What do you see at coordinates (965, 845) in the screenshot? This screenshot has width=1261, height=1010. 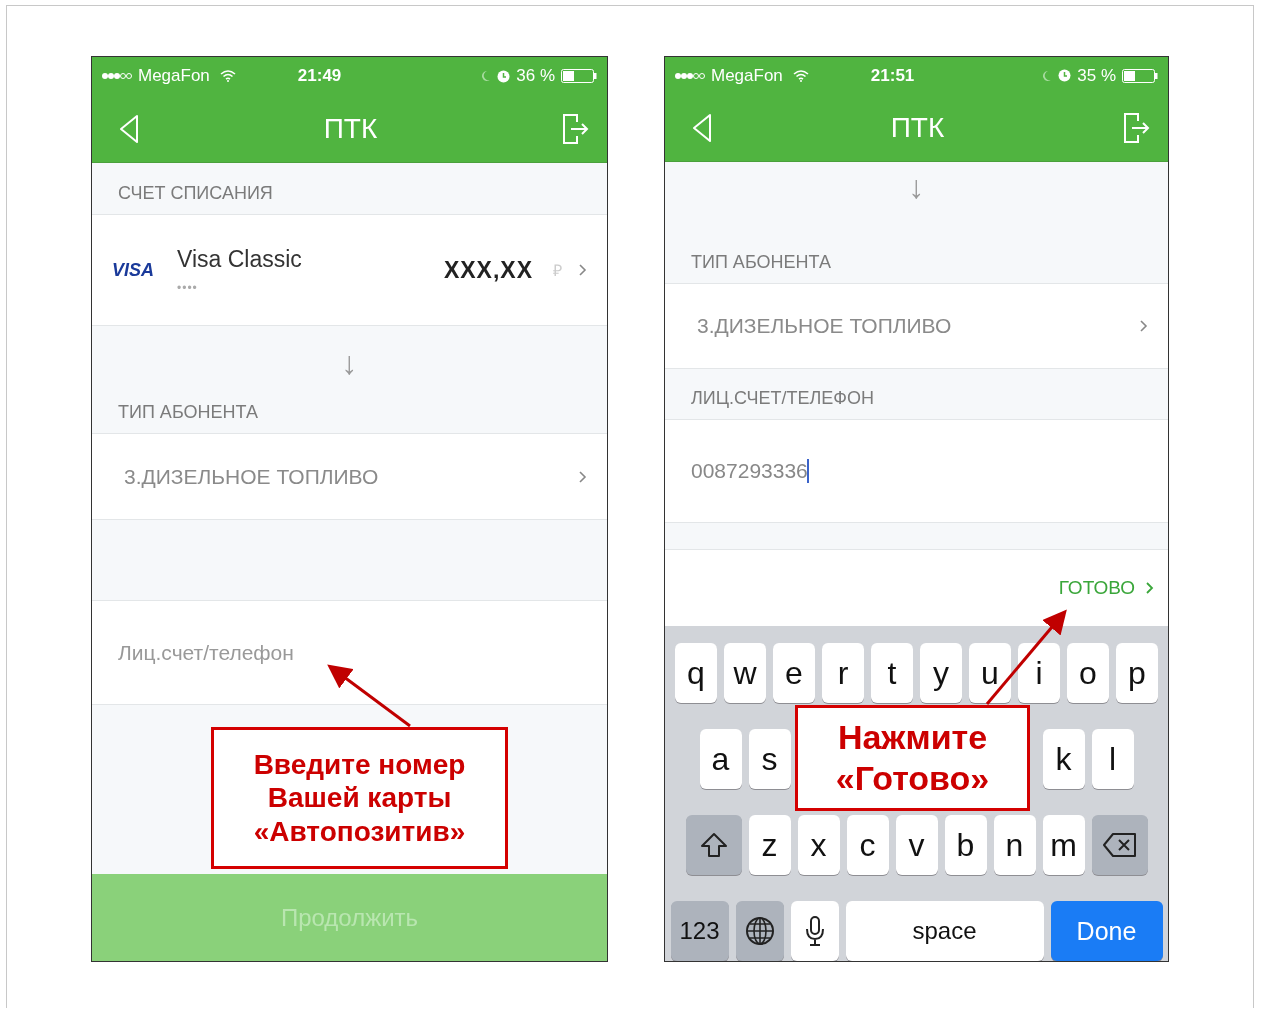 I see `key: b` at bounding box center [965, 845].